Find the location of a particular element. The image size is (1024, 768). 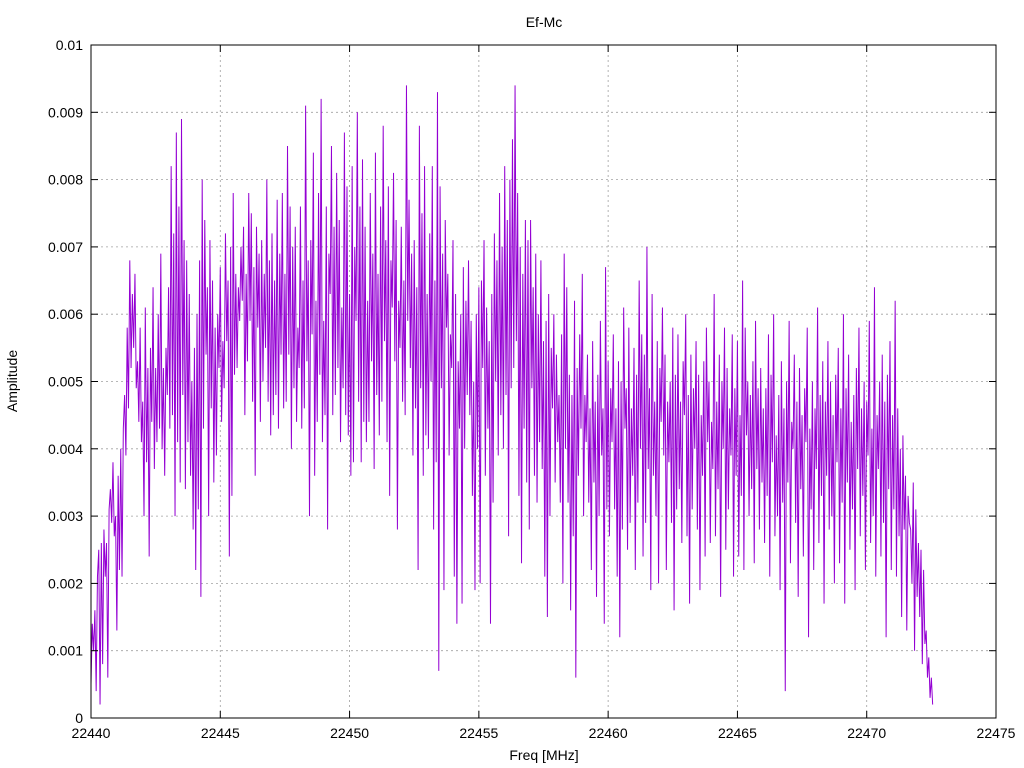

y-tick-label: 0.003 is located at coordinates (65, 516).